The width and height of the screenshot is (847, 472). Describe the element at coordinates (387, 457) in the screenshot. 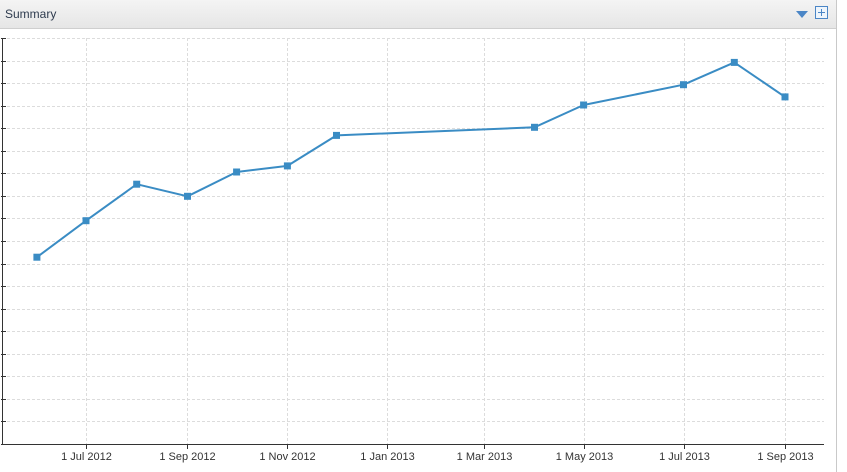

I see `x-tick-label: 1 Jan 2013` at that location.